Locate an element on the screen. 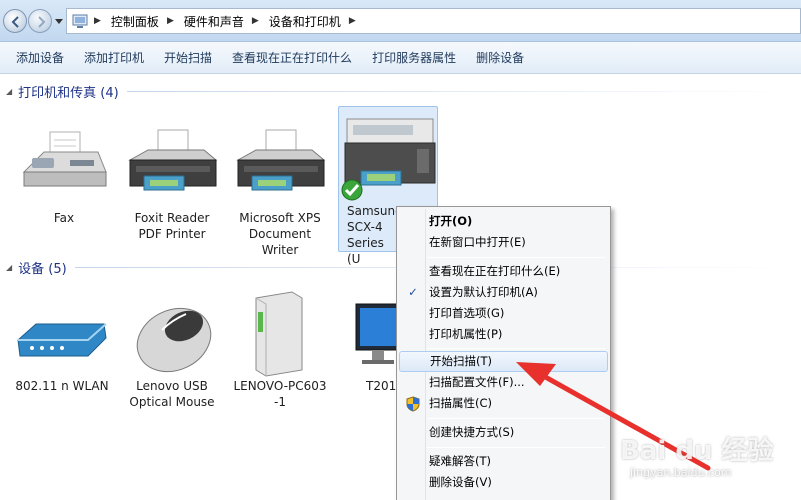 This screenshot has width=801, height=500. printers-group-header: ◢ 打印机和传真 (4) is located at coordinates (401, 91).